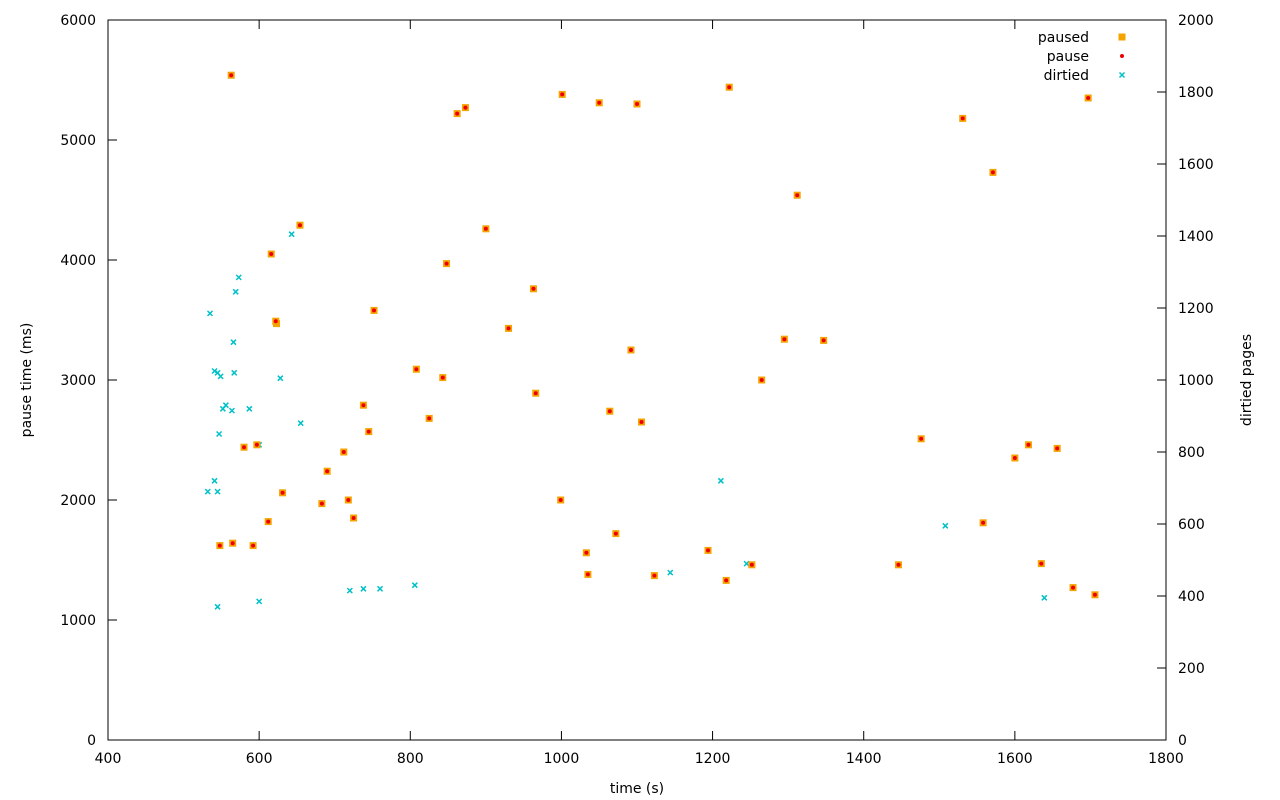  Describe the element at coordinates (410, 759) in the screenshot. I see `x-tick-label: 800` at that location.